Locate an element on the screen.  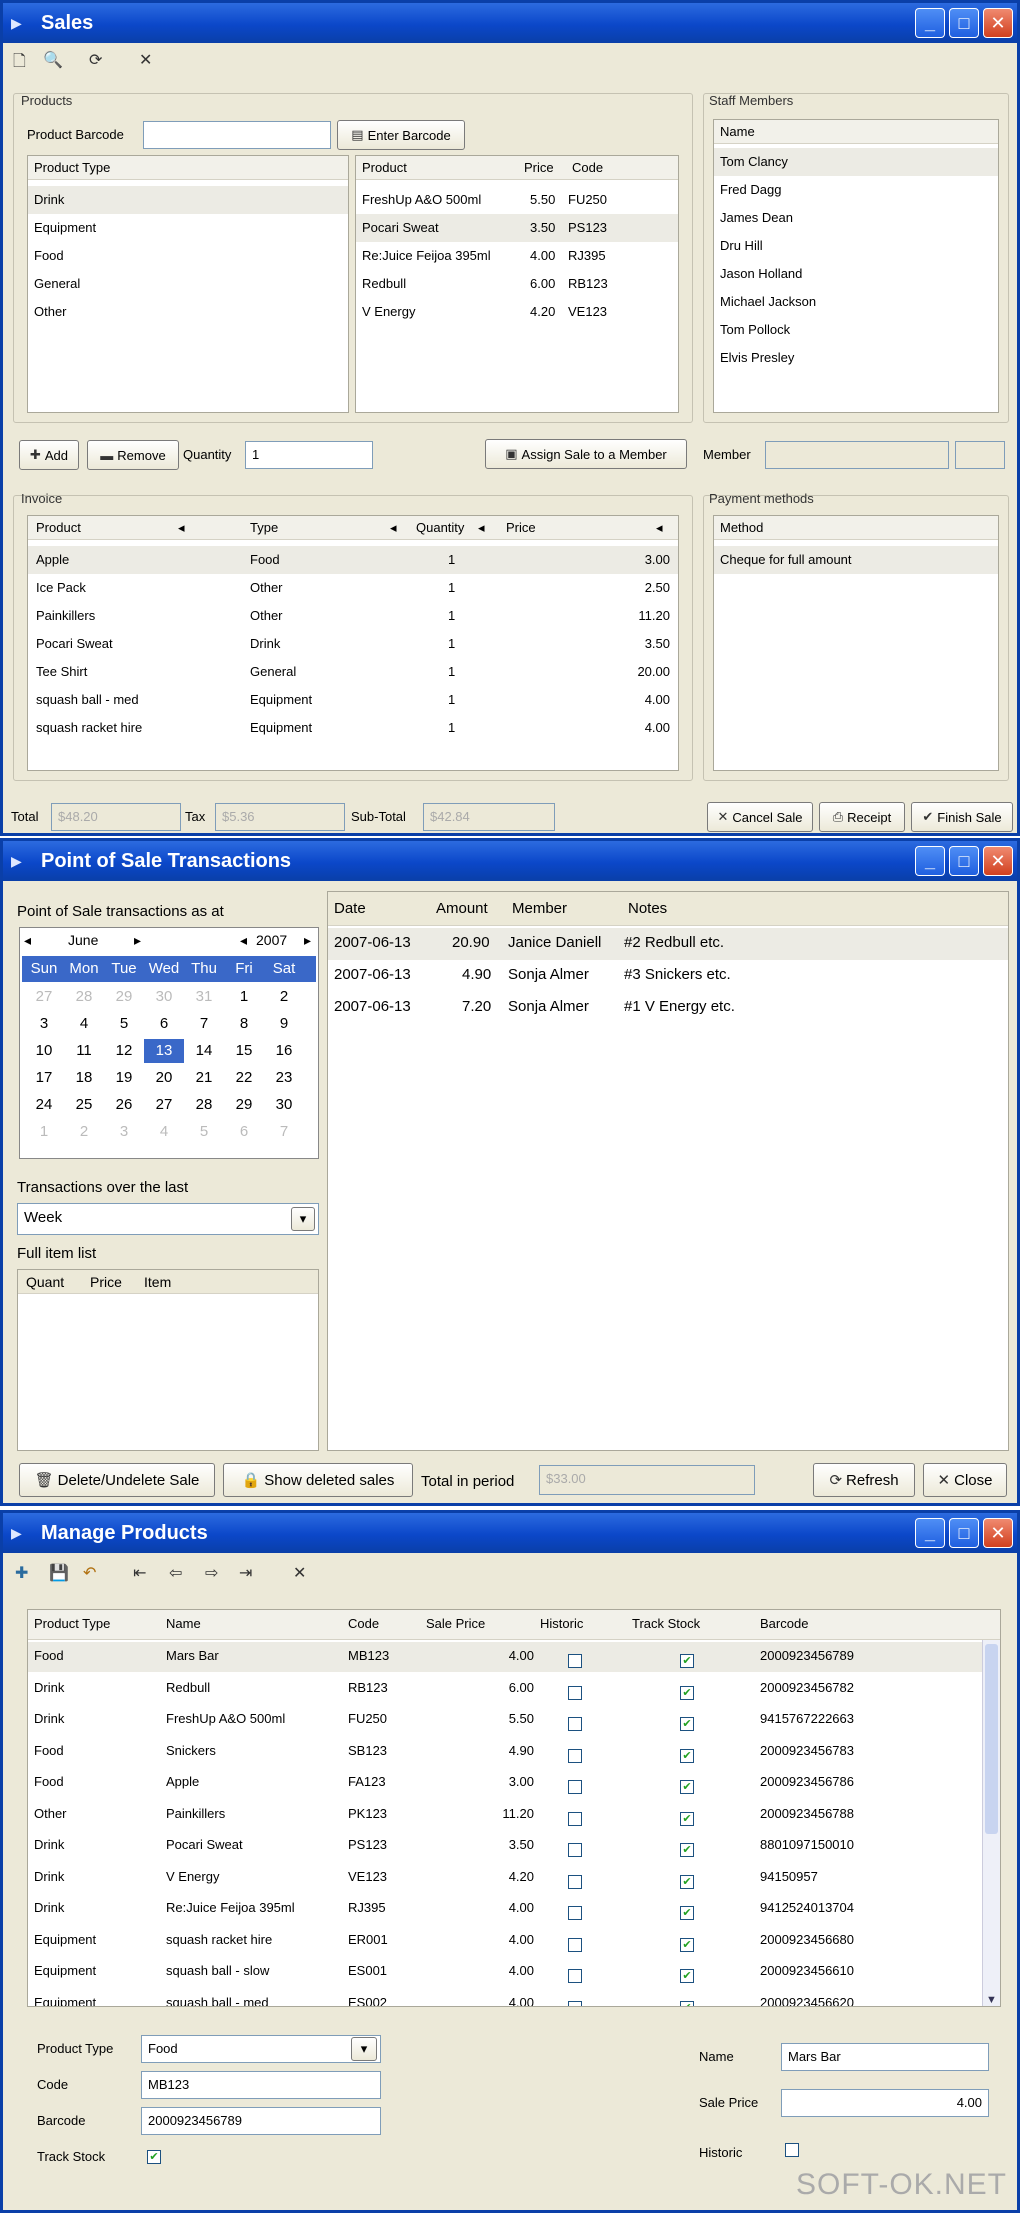
list-item: Redbull 6.00 RB123 is located at coordinates (517, 284).